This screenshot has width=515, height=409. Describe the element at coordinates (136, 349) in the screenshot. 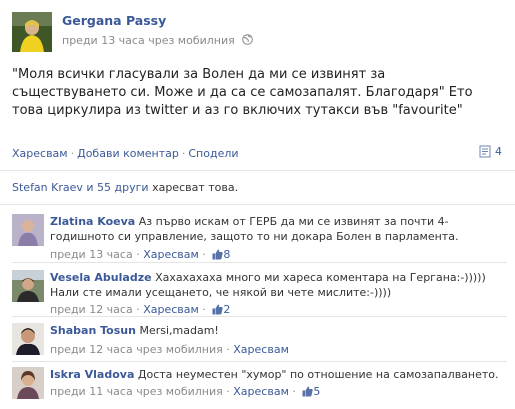

I see `comment-time: преди 12 часа чрез мобилния` at that location.